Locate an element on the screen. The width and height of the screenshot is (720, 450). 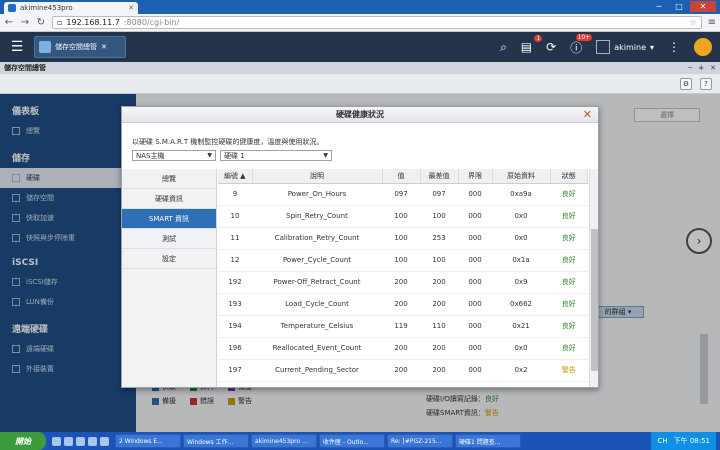
bookmark-star-icon: ☆ is located at coordinates (692, 22).